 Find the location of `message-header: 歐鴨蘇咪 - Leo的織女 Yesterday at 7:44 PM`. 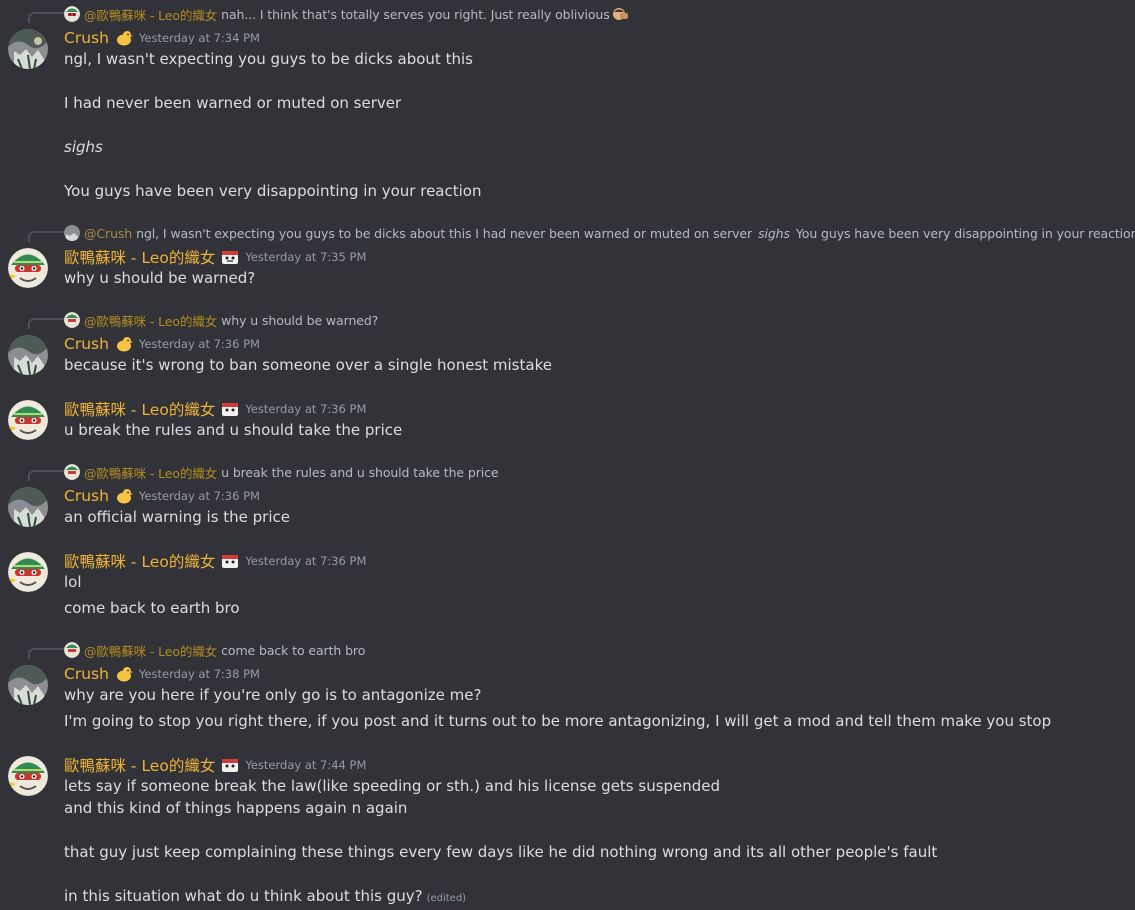

message-header: 歐鴨蘇咪 - Leo的織女 Yesterday at 7:44 PM is located at coordinates (215, 765).